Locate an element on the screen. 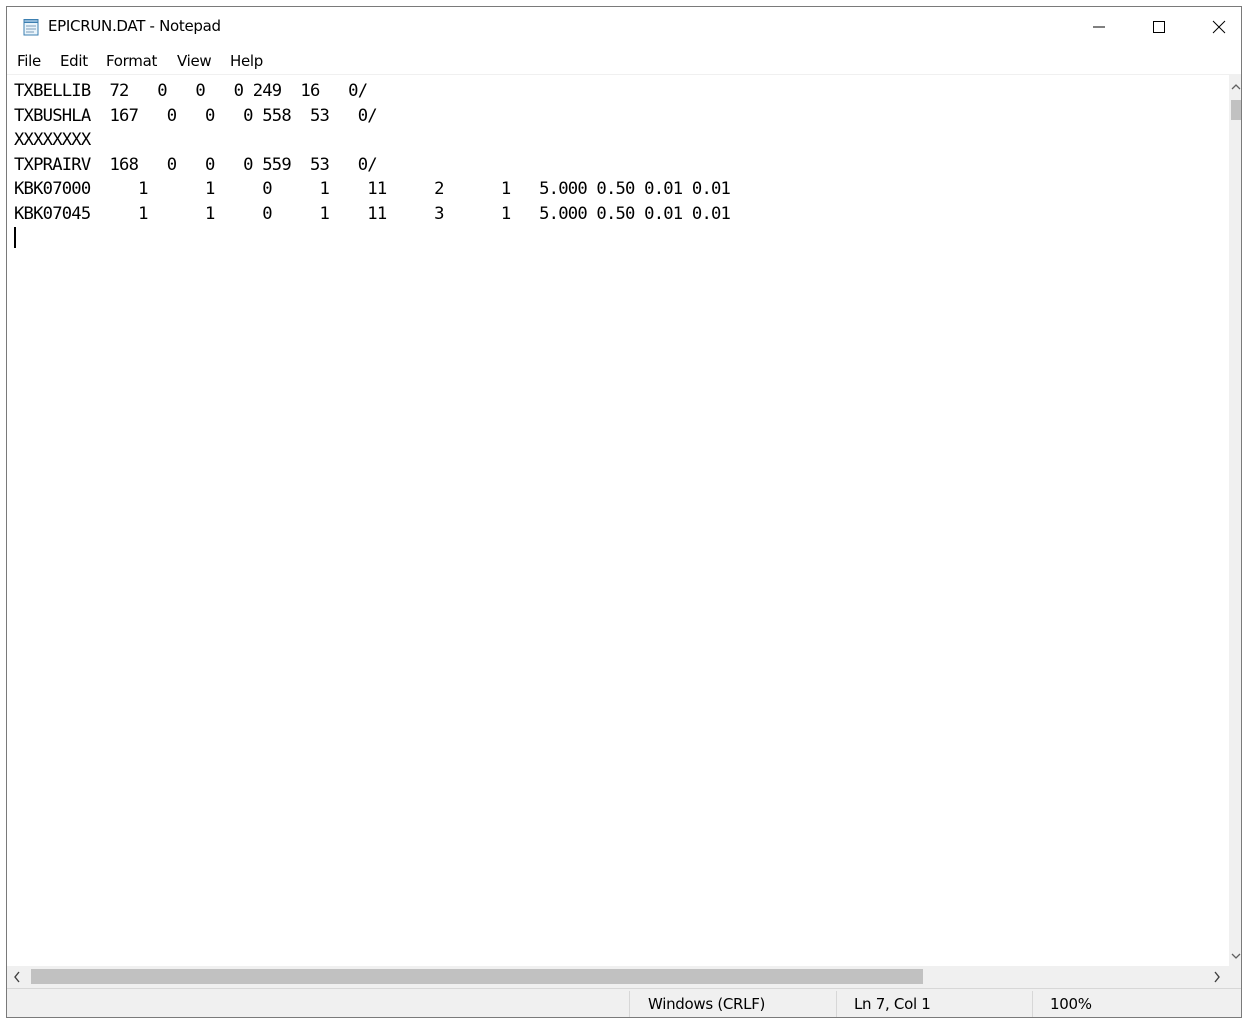 Image resolution: width=1244 pixels, height=1020 pixels. window-title: EPICRUN.DAT - Notepad is located at coordinates (134, 26).